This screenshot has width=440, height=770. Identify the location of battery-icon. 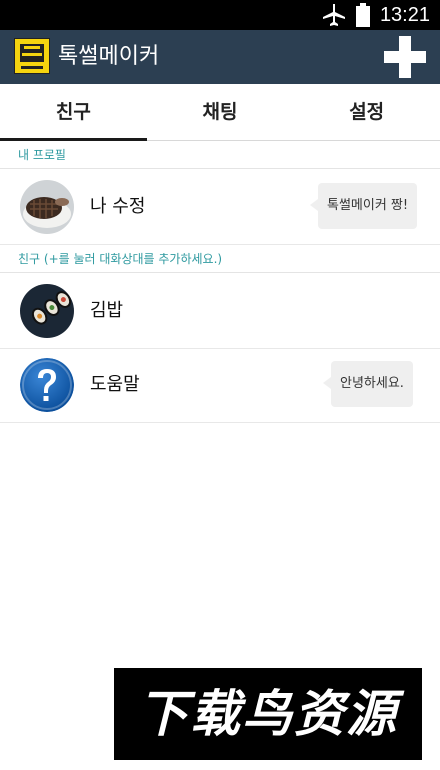
(362, 15).